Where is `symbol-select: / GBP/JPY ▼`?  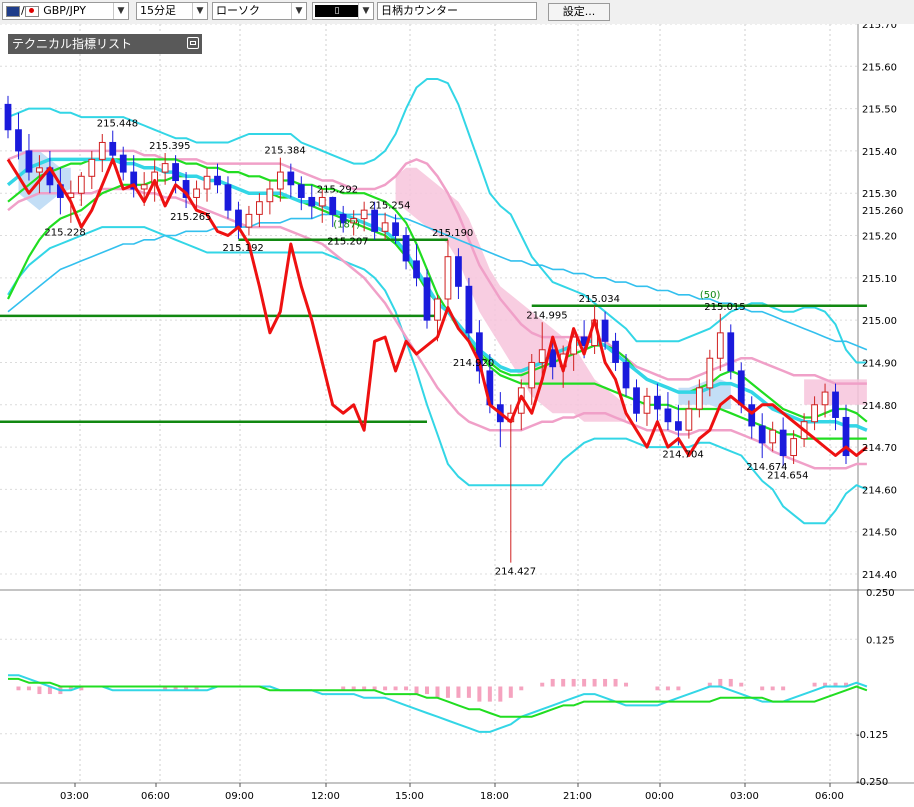 symbol-select: / GBP/JPY ▼ is located at coordinates (65, 11).